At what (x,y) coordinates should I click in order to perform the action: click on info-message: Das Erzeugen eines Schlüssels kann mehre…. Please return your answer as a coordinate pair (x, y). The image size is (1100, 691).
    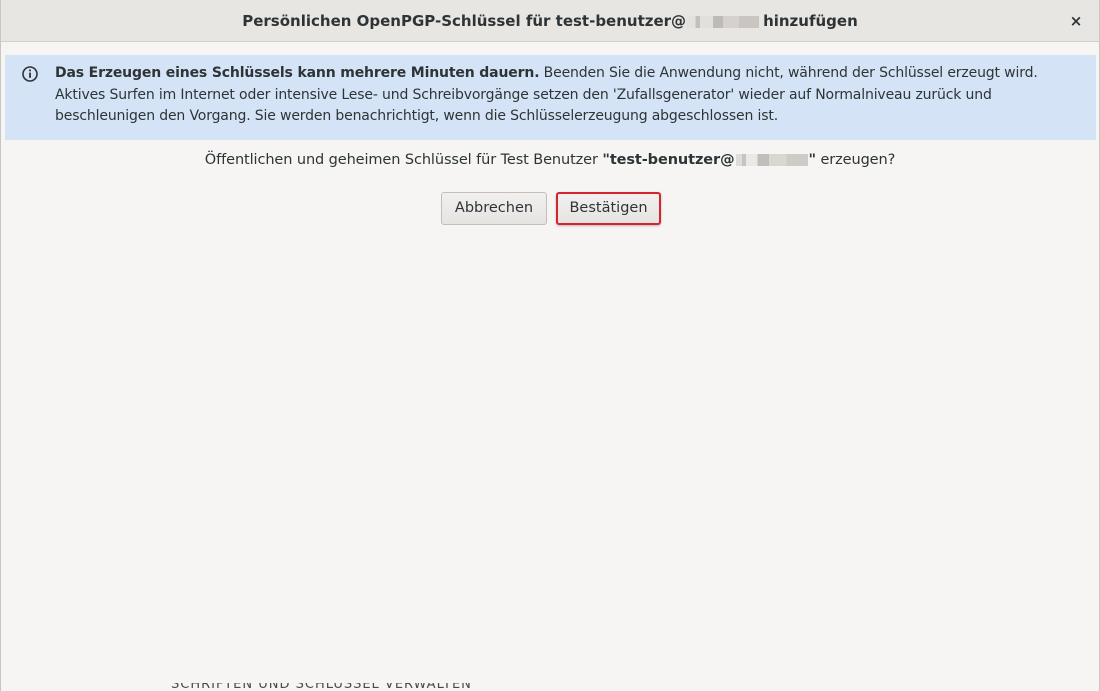
    Looking at the image, I should click on (569, 95).